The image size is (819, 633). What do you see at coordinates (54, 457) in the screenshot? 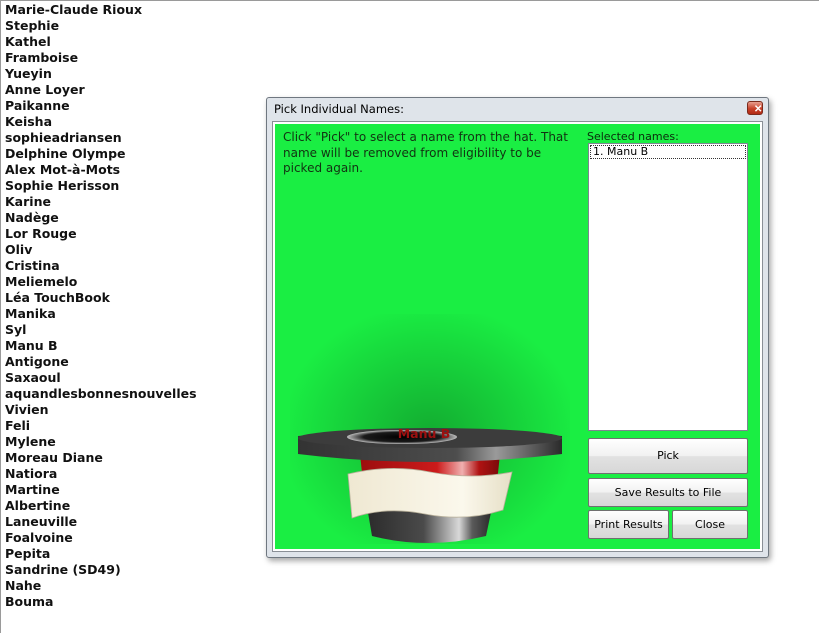
I see `name-list-item: Moreau Diane` at bounding box center [54, 457].